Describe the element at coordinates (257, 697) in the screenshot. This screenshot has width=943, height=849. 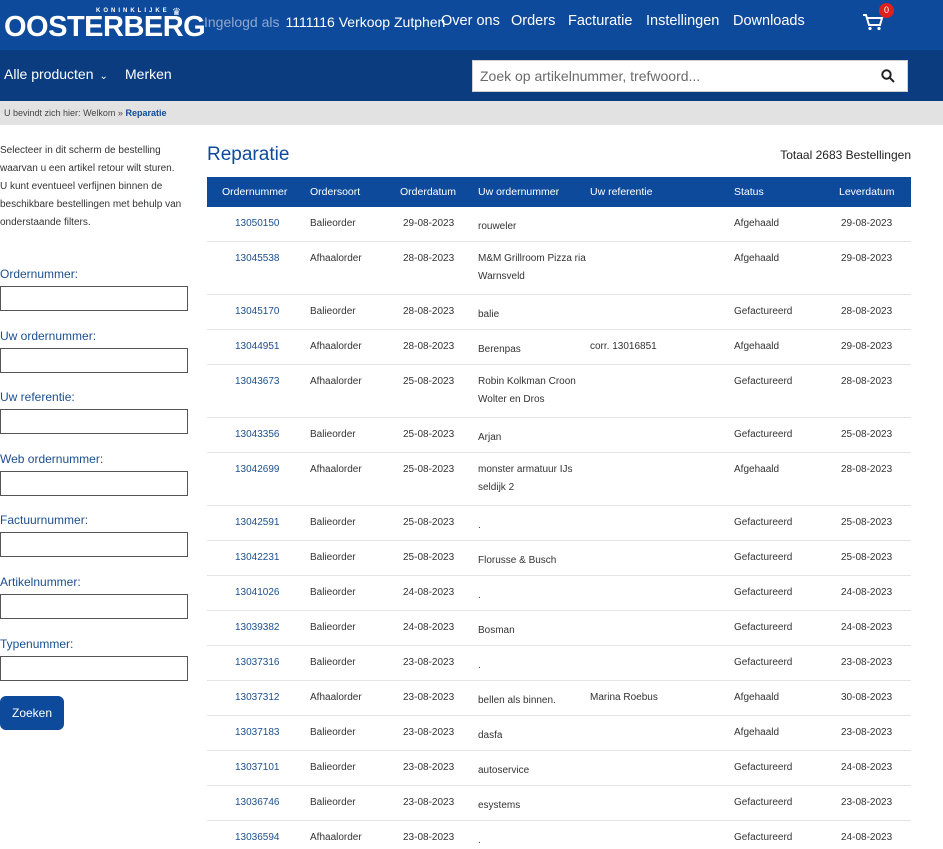
I see `order-number-link: 13037312` at that location.